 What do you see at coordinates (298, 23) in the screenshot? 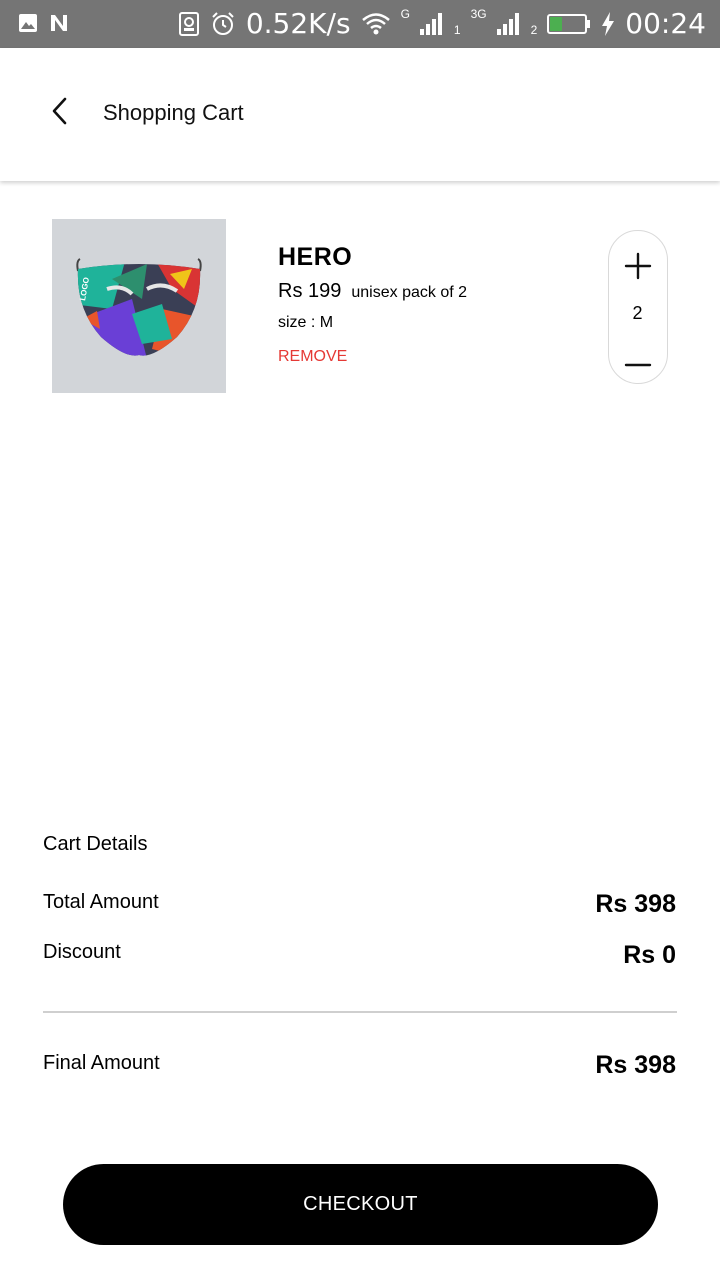
I see `network-speed: 0.52K/s` at bounding box center [298, 23].